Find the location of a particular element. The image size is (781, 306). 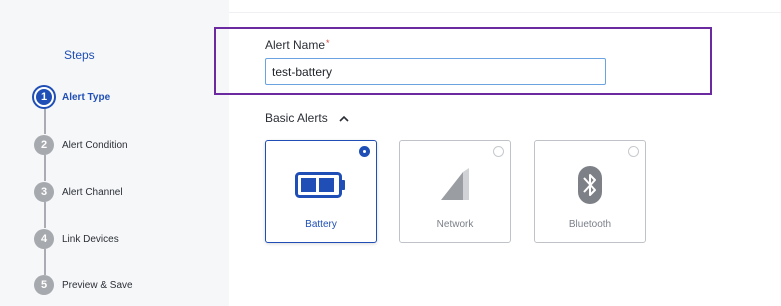

radio-selected is located at coordinates (364, 151).